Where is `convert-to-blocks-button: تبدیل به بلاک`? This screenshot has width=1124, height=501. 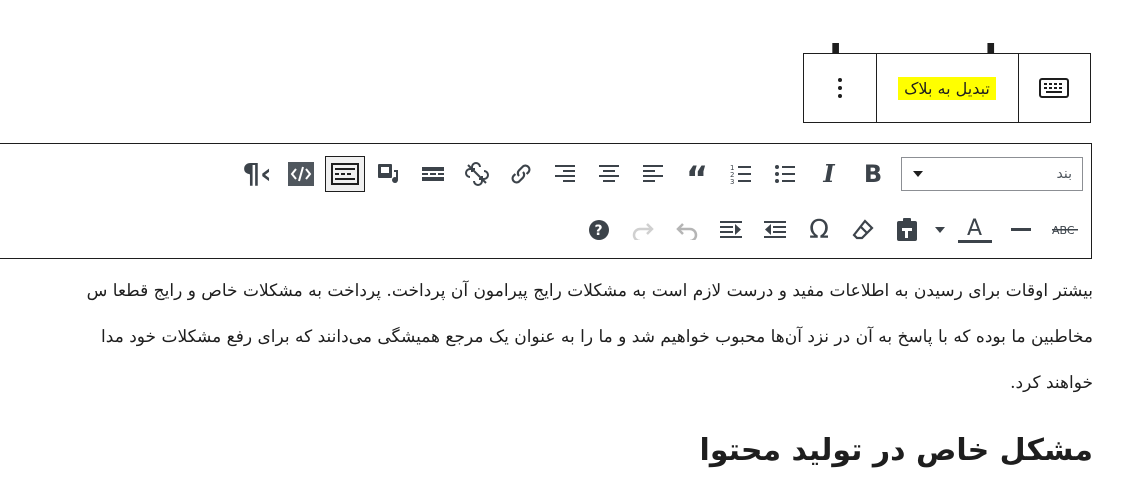
convert-to-blocks-button: تبدیل به بلاک is located at coordinates (948, 88).